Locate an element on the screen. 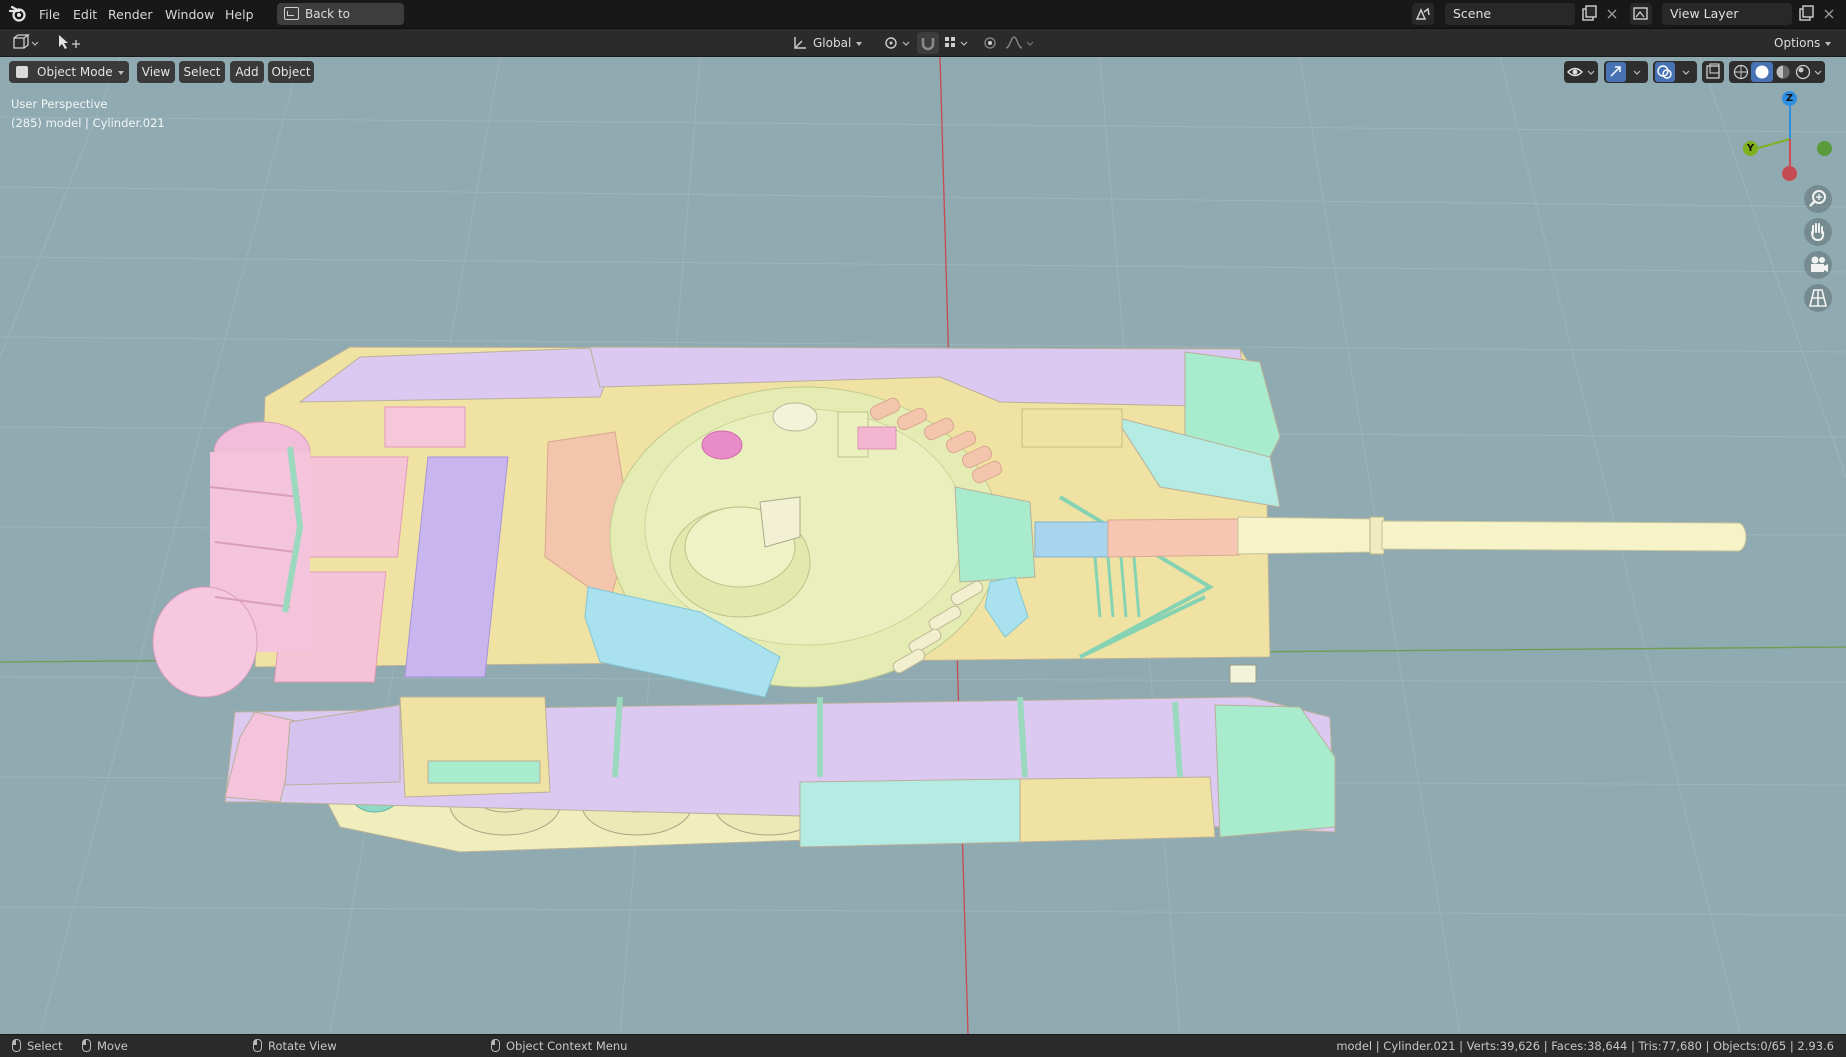 The width and height of the screenshot is (1846, 1057). snap-target-dropdown is located at coordinates (957, 43).